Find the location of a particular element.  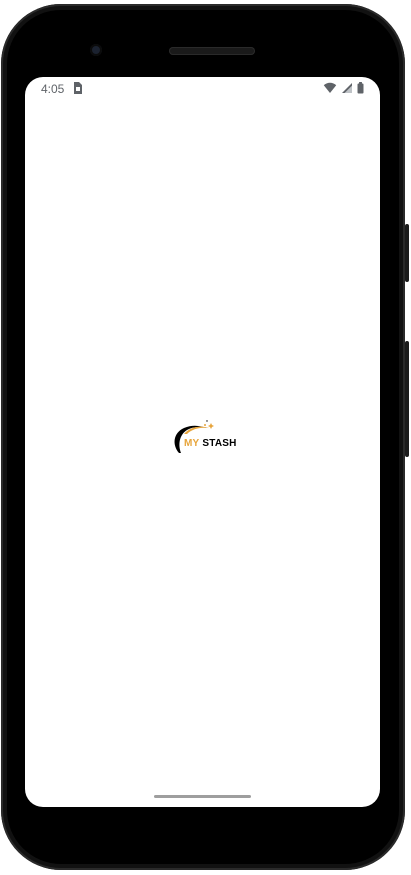

status-time: 4:05 is located at coordinates (53, 89).